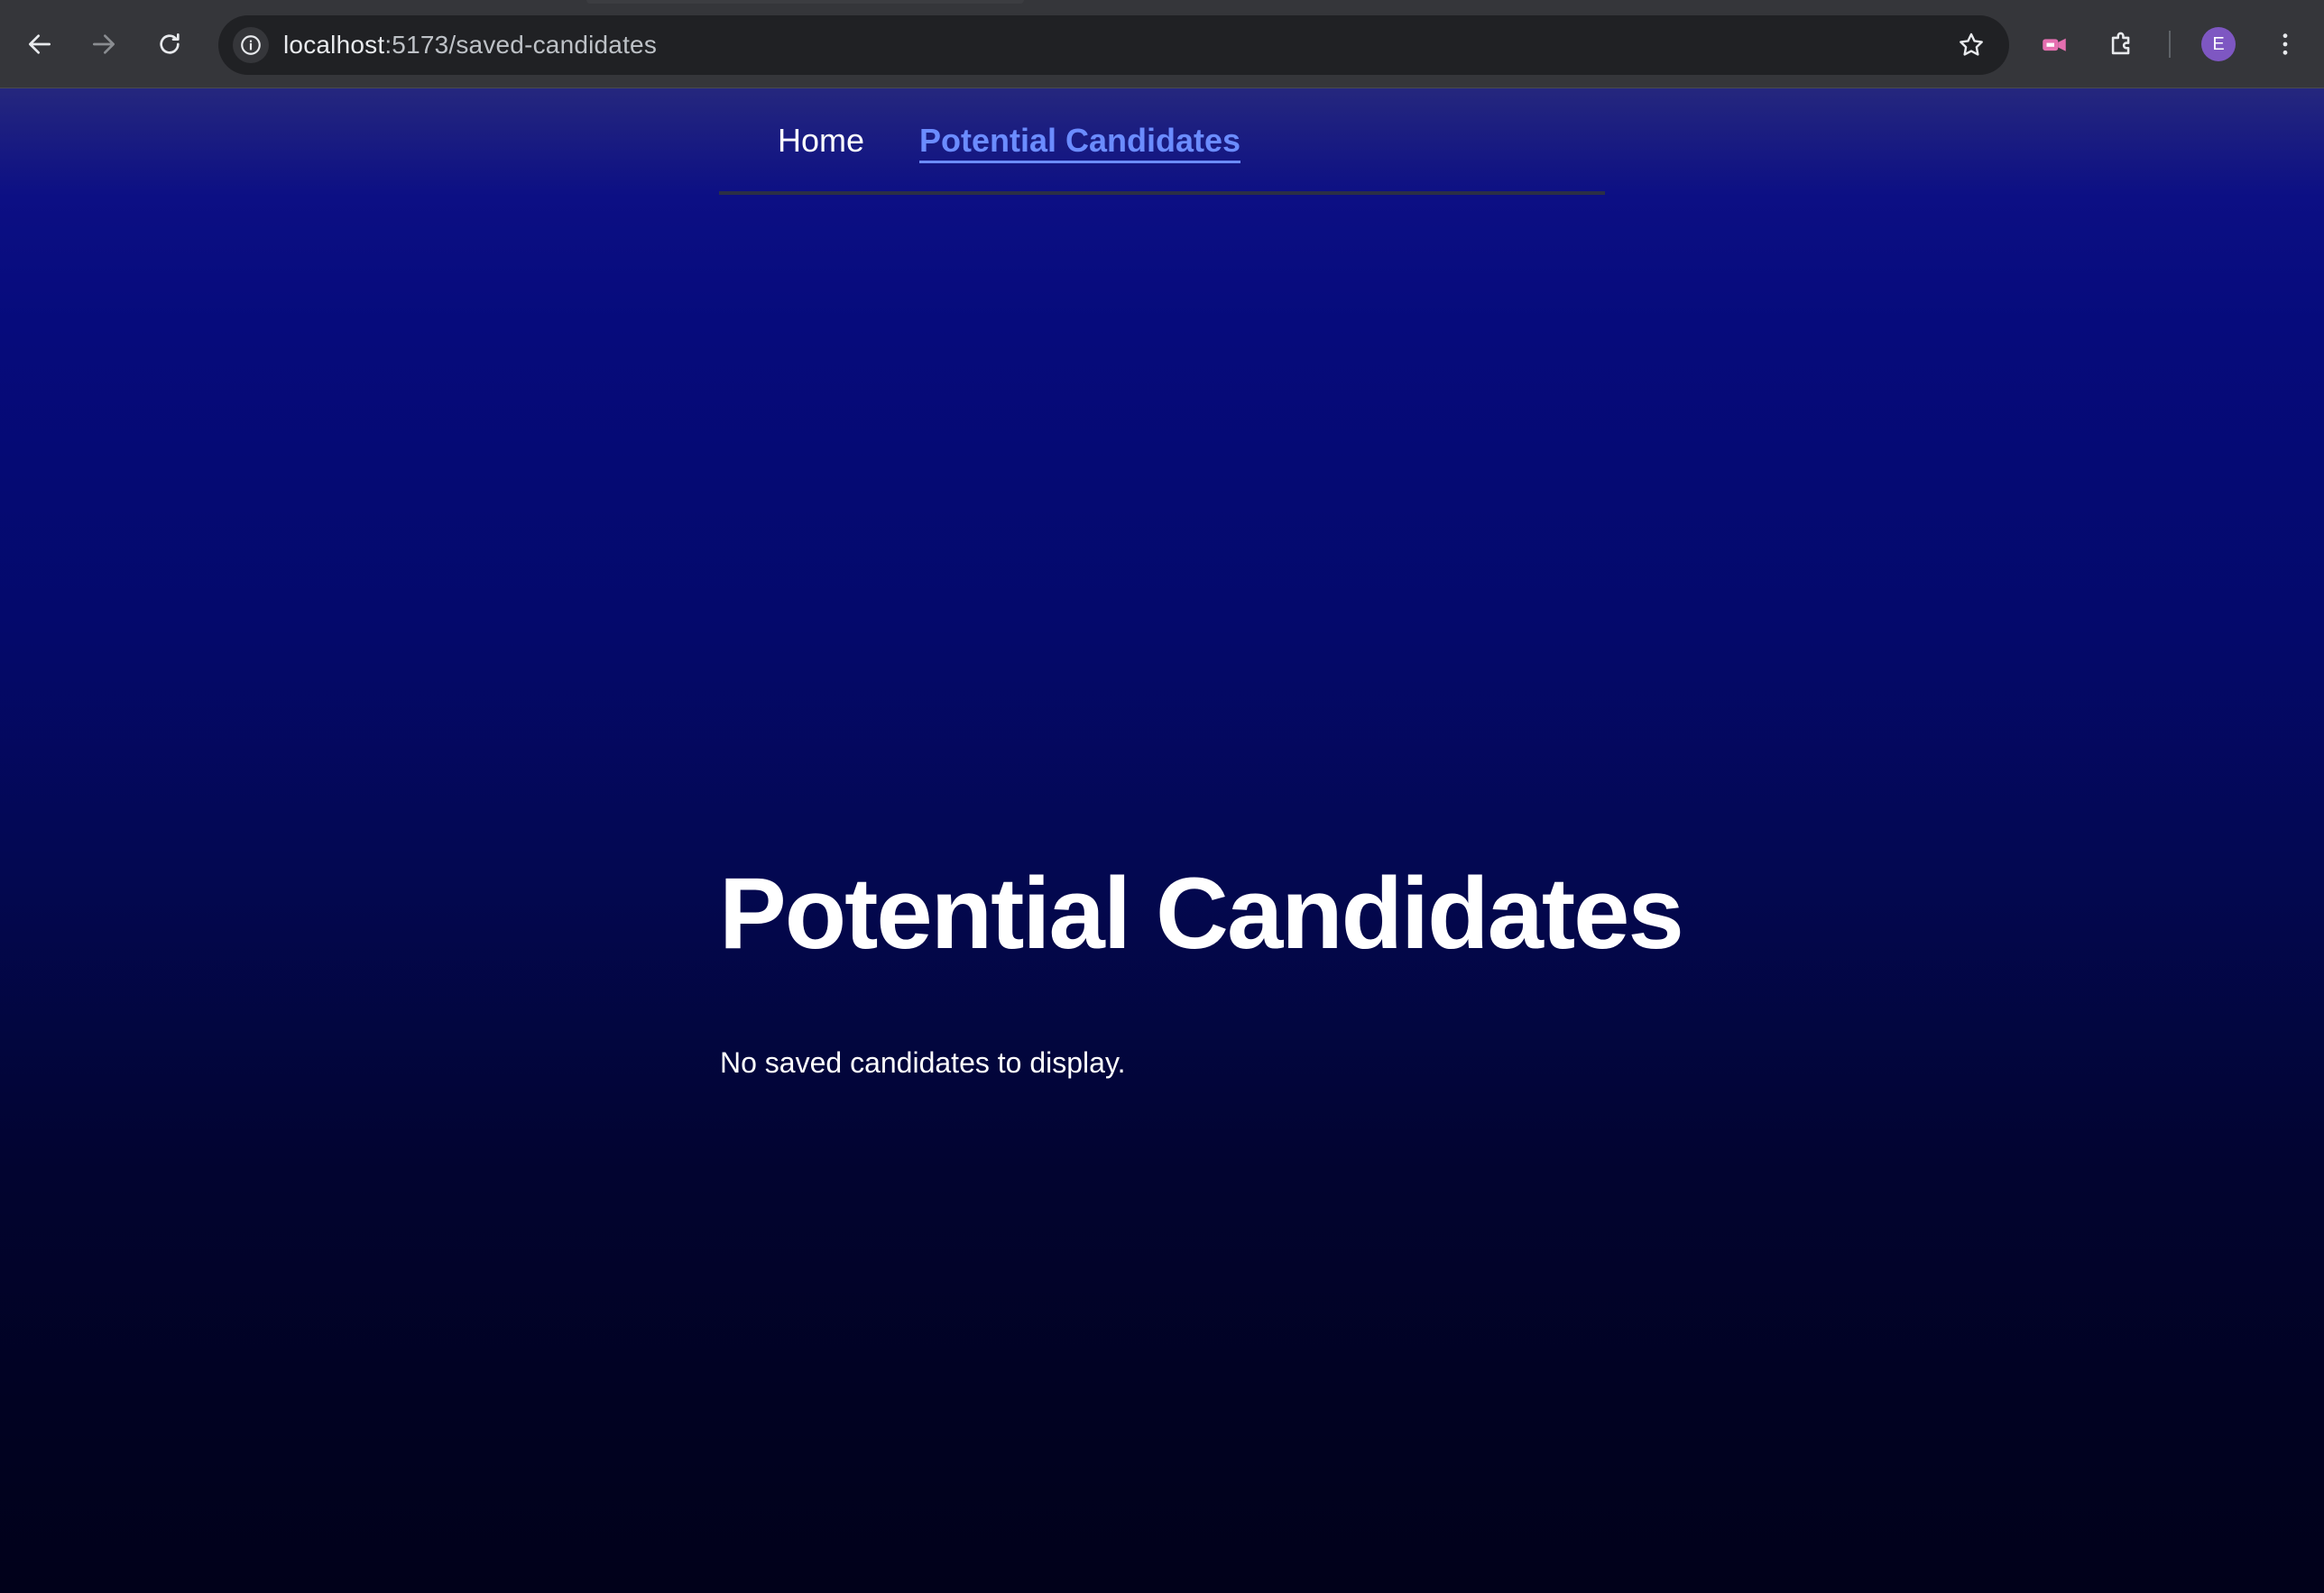 The width and height of the screenshot is (2324, 1593). I want to click on info-icon, so click(251, 45).